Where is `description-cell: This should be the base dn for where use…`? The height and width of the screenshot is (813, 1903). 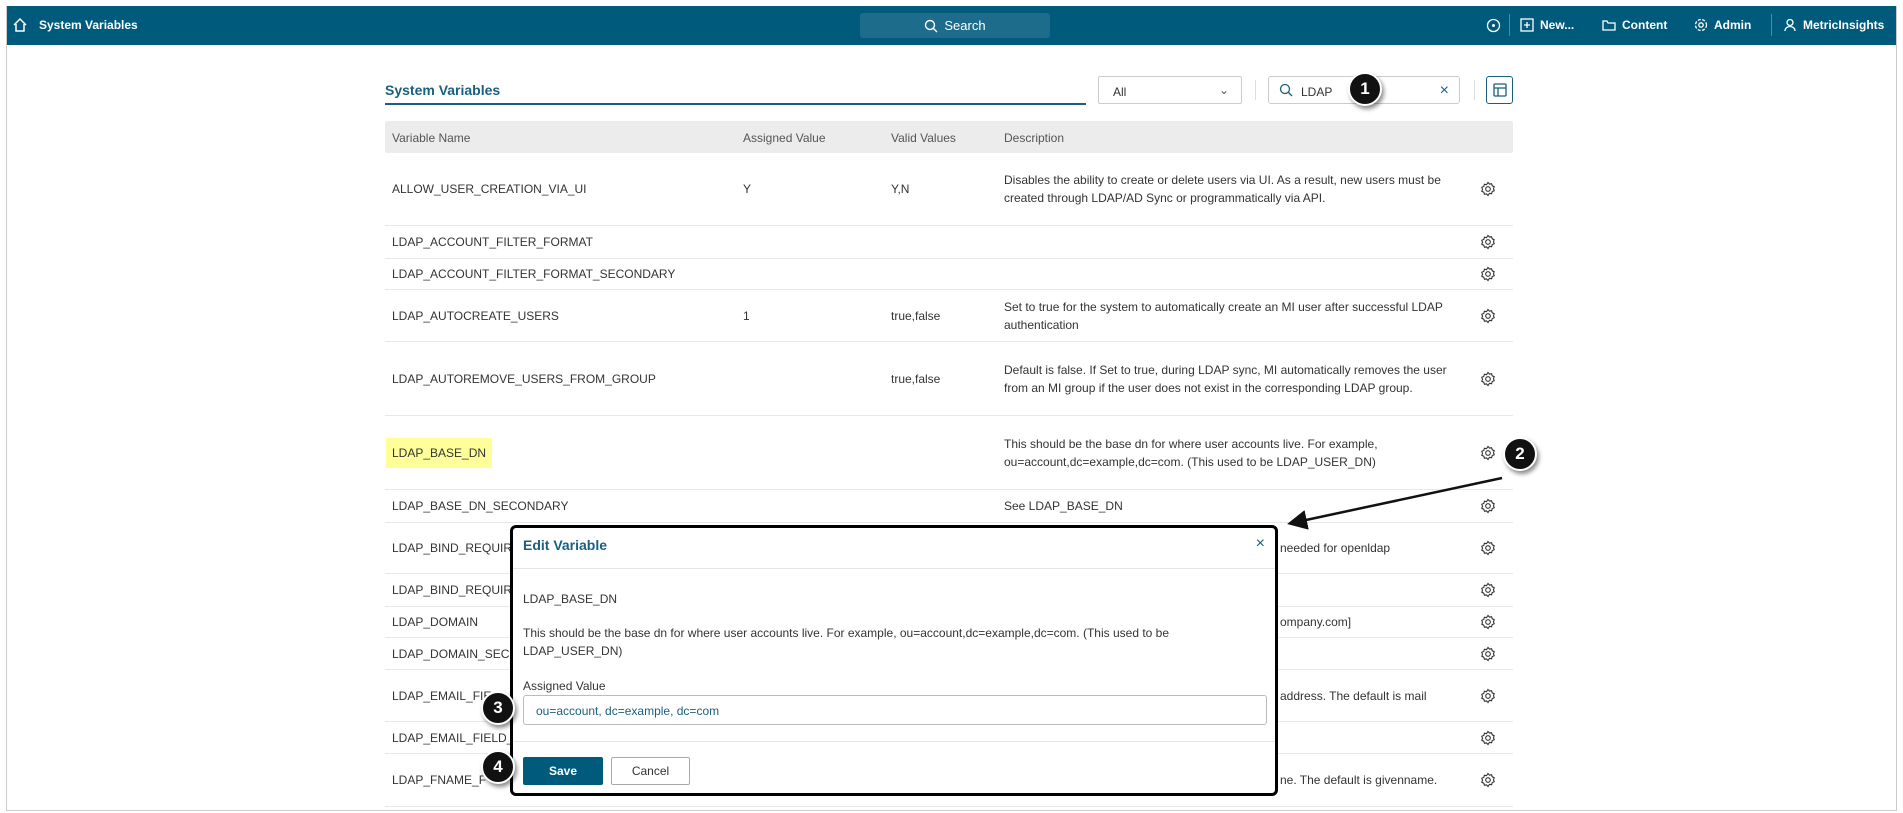 description-cell: This should be the base dn for where use… is located at coordinates (1191, 452).